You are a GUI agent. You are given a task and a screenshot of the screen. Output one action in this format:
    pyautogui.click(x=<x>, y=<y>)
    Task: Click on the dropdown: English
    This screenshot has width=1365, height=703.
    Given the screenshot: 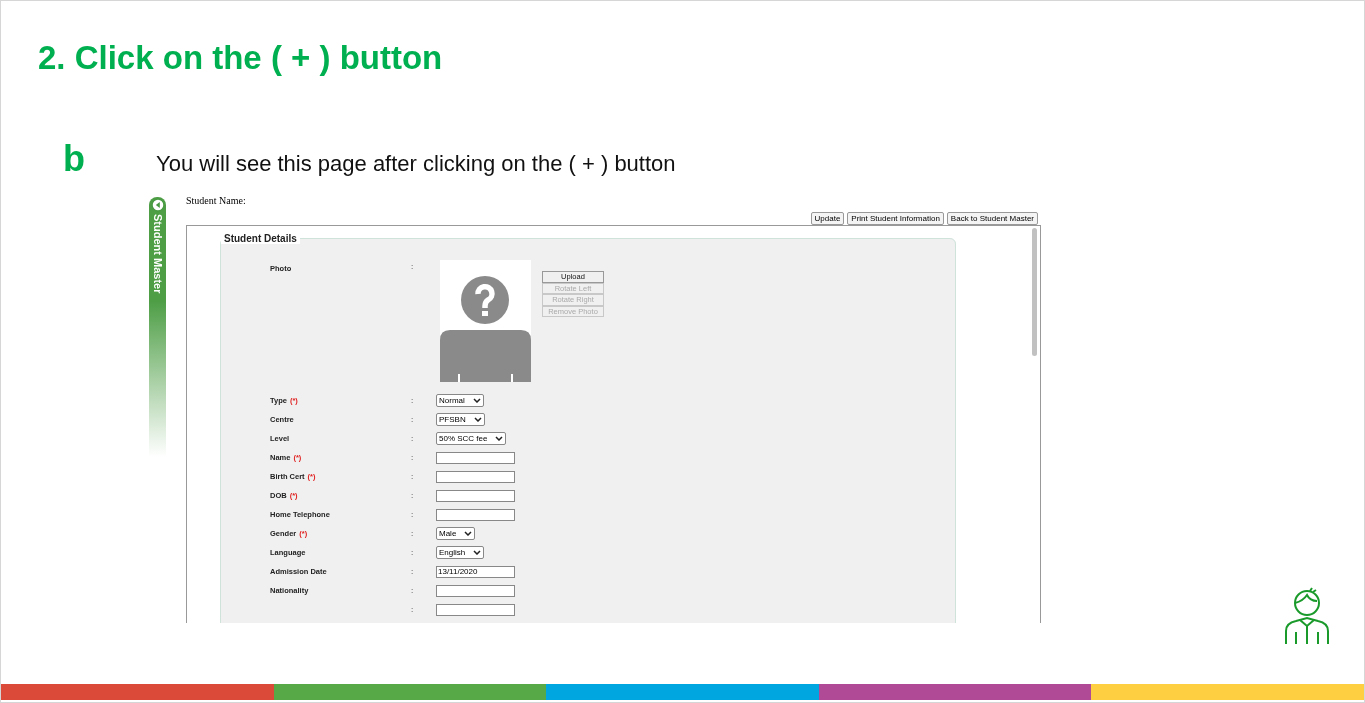 What is the action you would take?
    pyautogui.click(x=460, y=552)
    